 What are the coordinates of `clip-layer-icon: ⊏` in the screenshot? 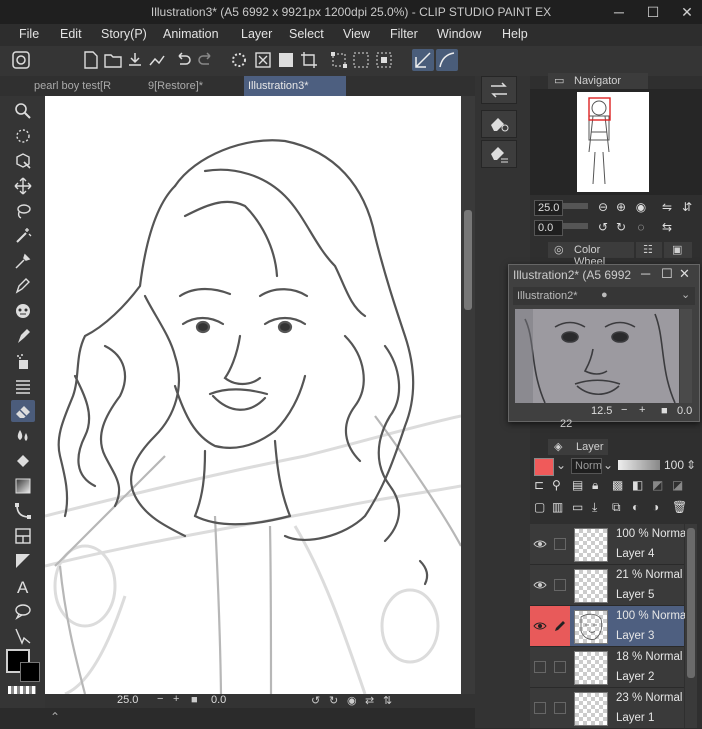 It's located at (539, 485).